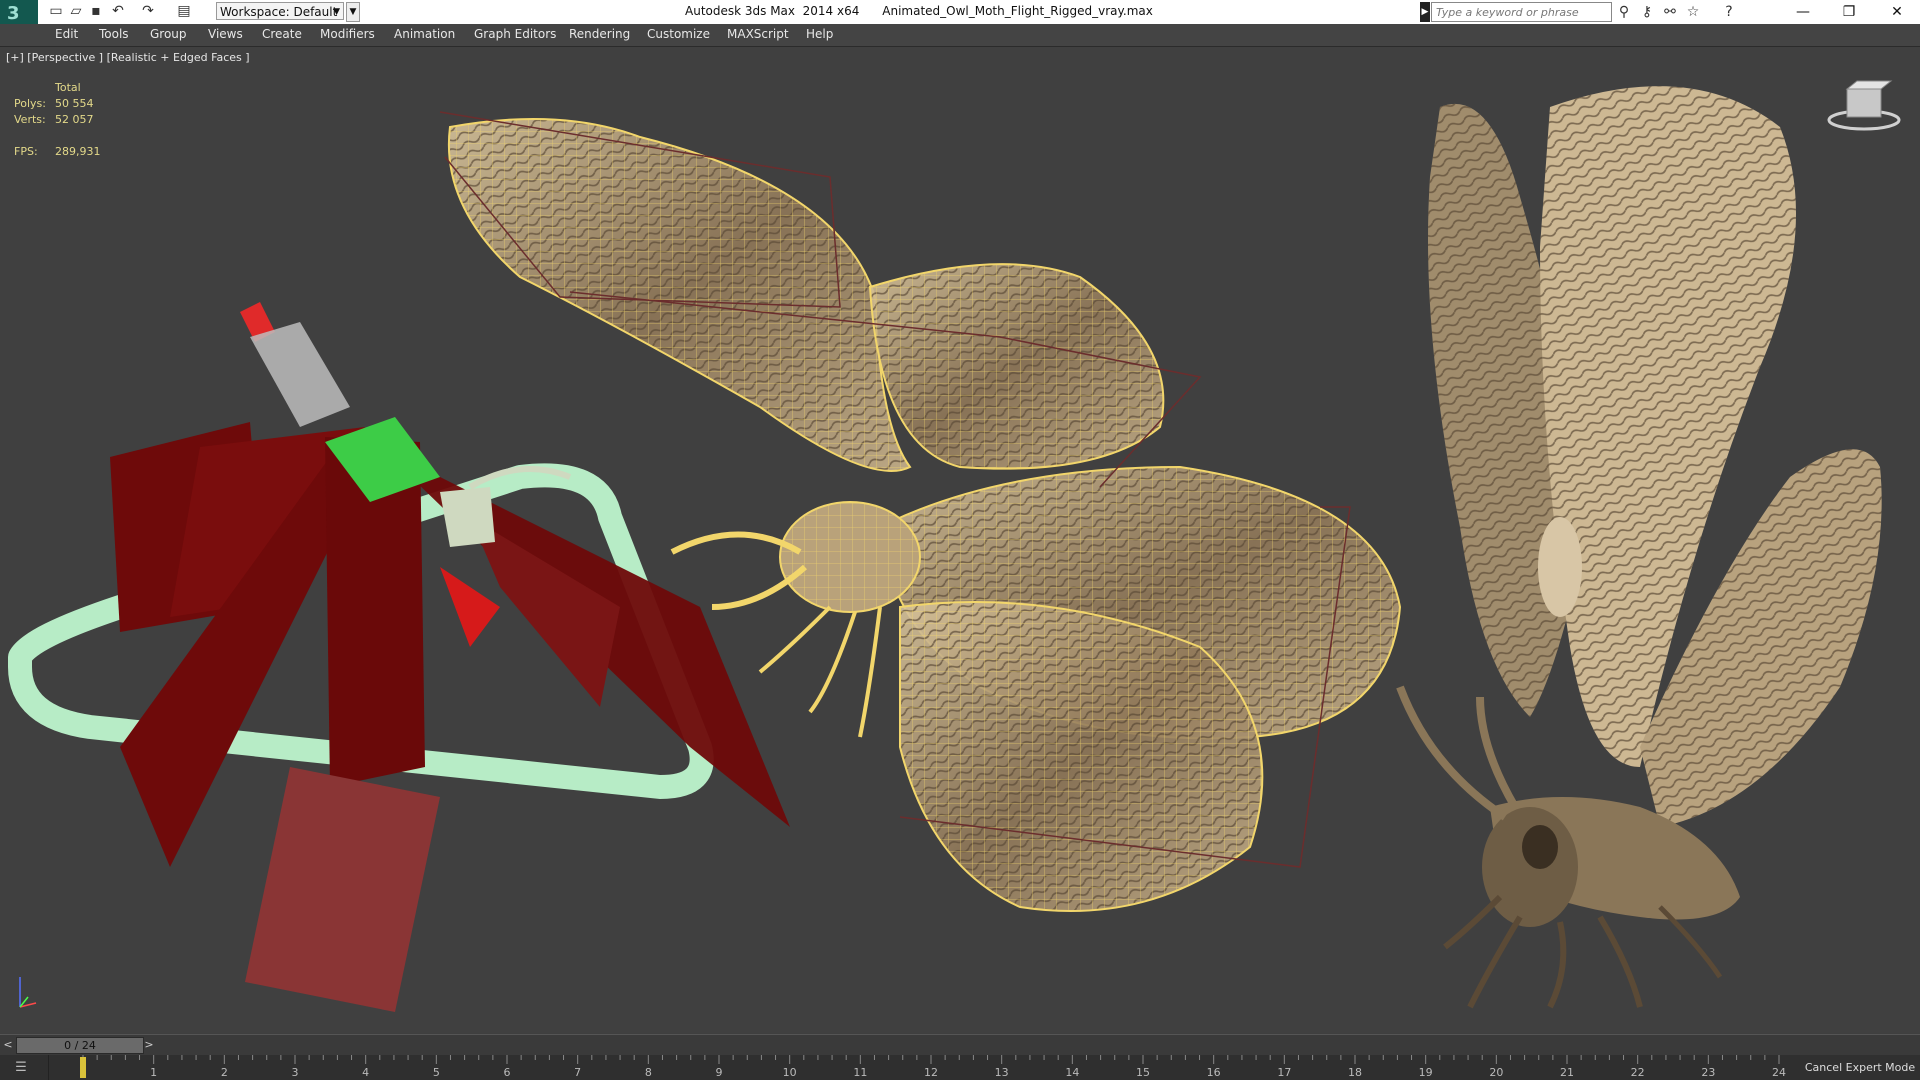 The width and height of the screenshot is (1920, 1080). Describe the element at coordinates (336, 12) in the screenshot. I see `chevron-down-icon: ▼` at that location.